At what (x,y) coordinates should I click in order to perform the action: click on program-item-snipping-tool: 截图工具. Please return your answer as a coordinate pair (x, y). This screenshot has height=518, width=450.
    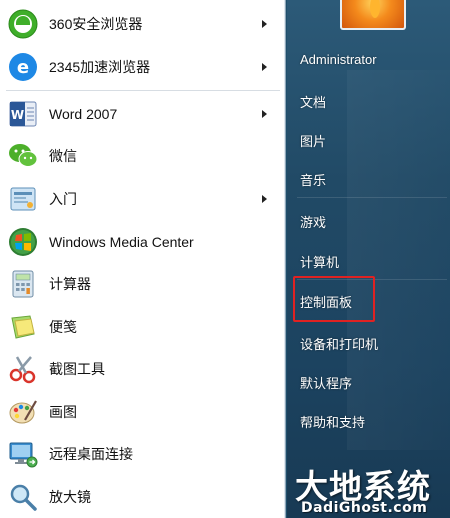
    Looking at the image, I should click on (143, 369).